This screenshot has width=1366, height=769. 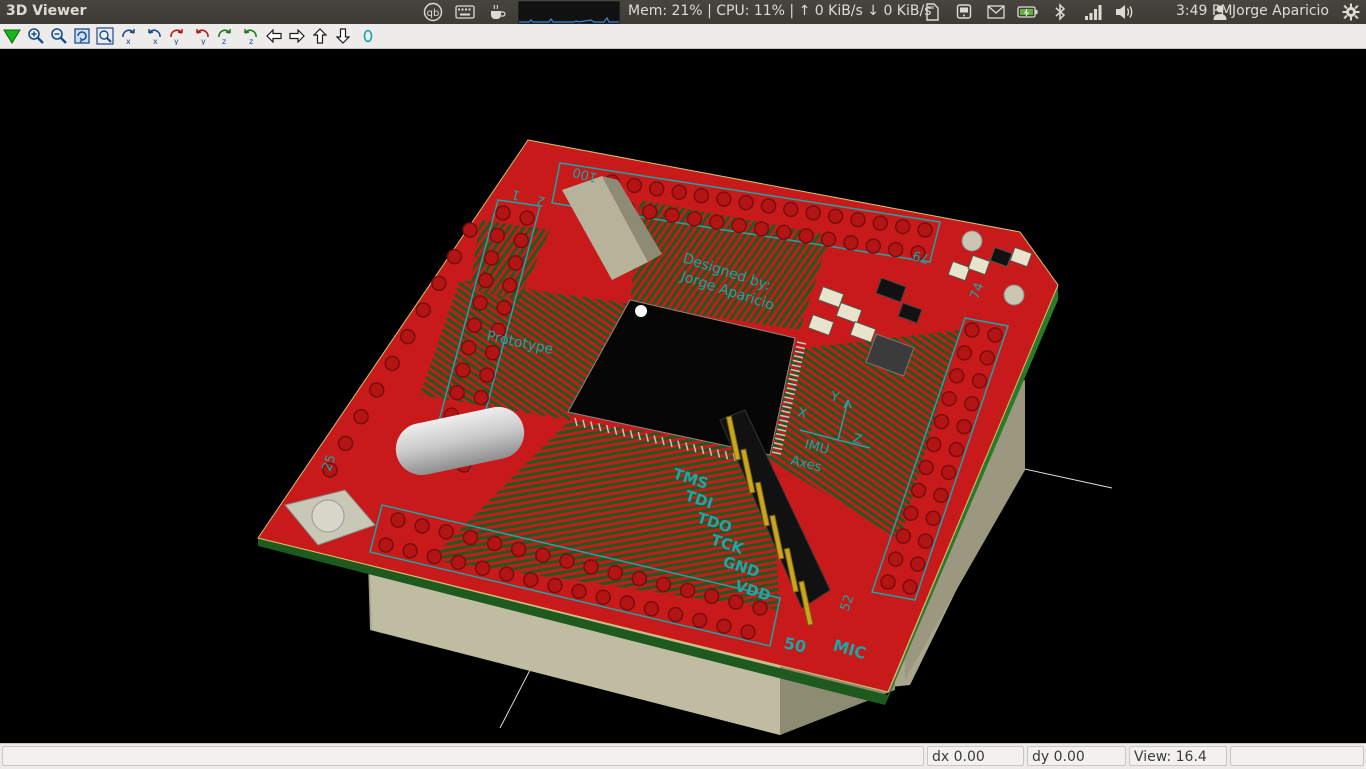 I want to click on status-message, so click(x=463, y=756).